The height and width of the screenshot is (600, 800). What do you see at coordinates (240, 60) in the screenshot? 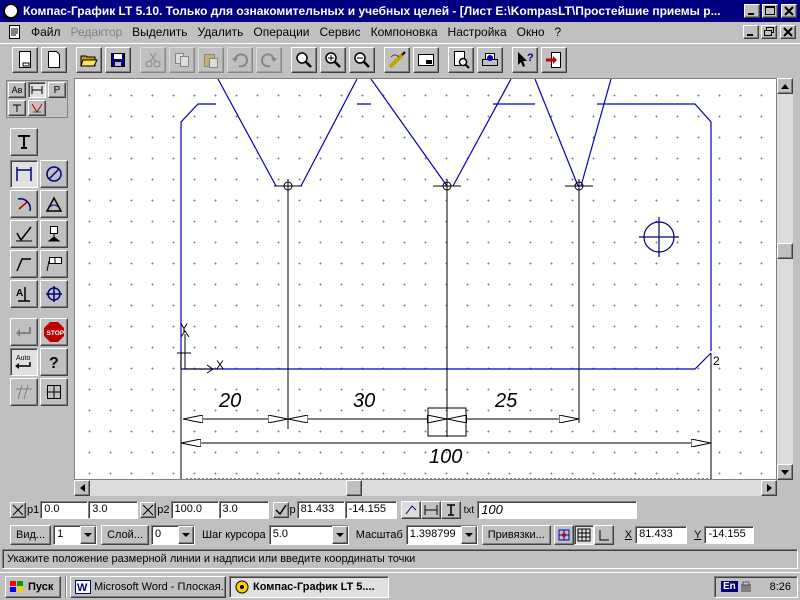
I see `undo-icon` at bounding box center [240, 60].